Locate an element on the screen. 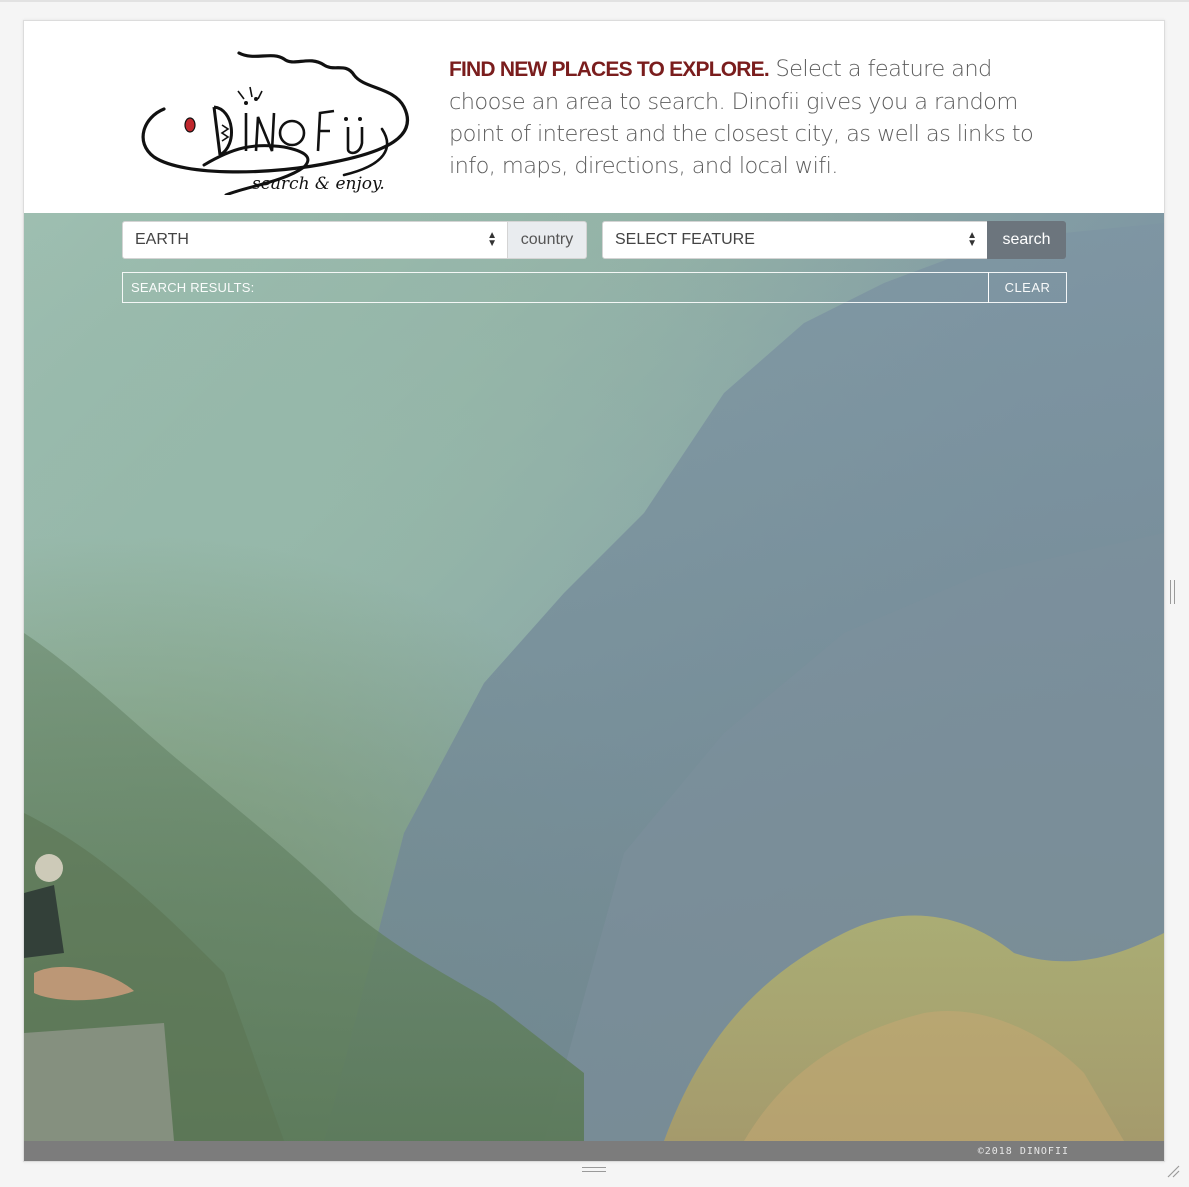  feature-select: SELECT FEATURE ▲ ▼ is located at coordinates (795, 240).